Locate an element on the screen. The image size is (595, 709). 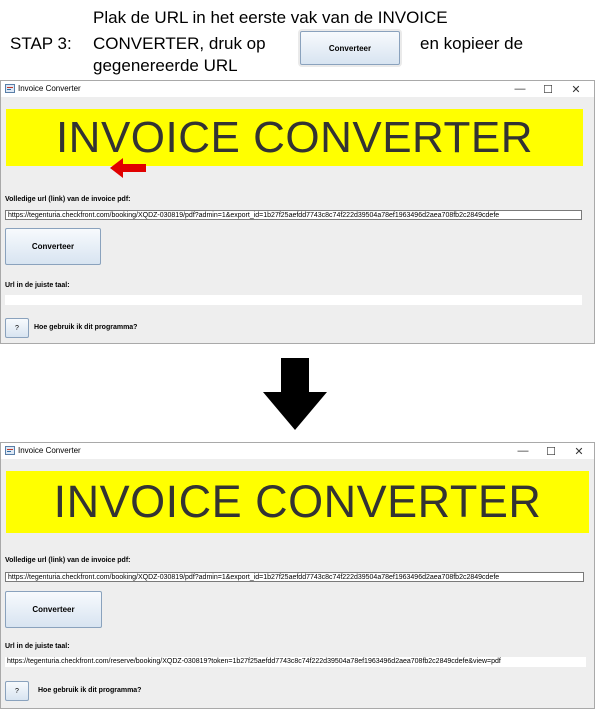
red-left-arrow-icon is located at coordinates (128, 168).